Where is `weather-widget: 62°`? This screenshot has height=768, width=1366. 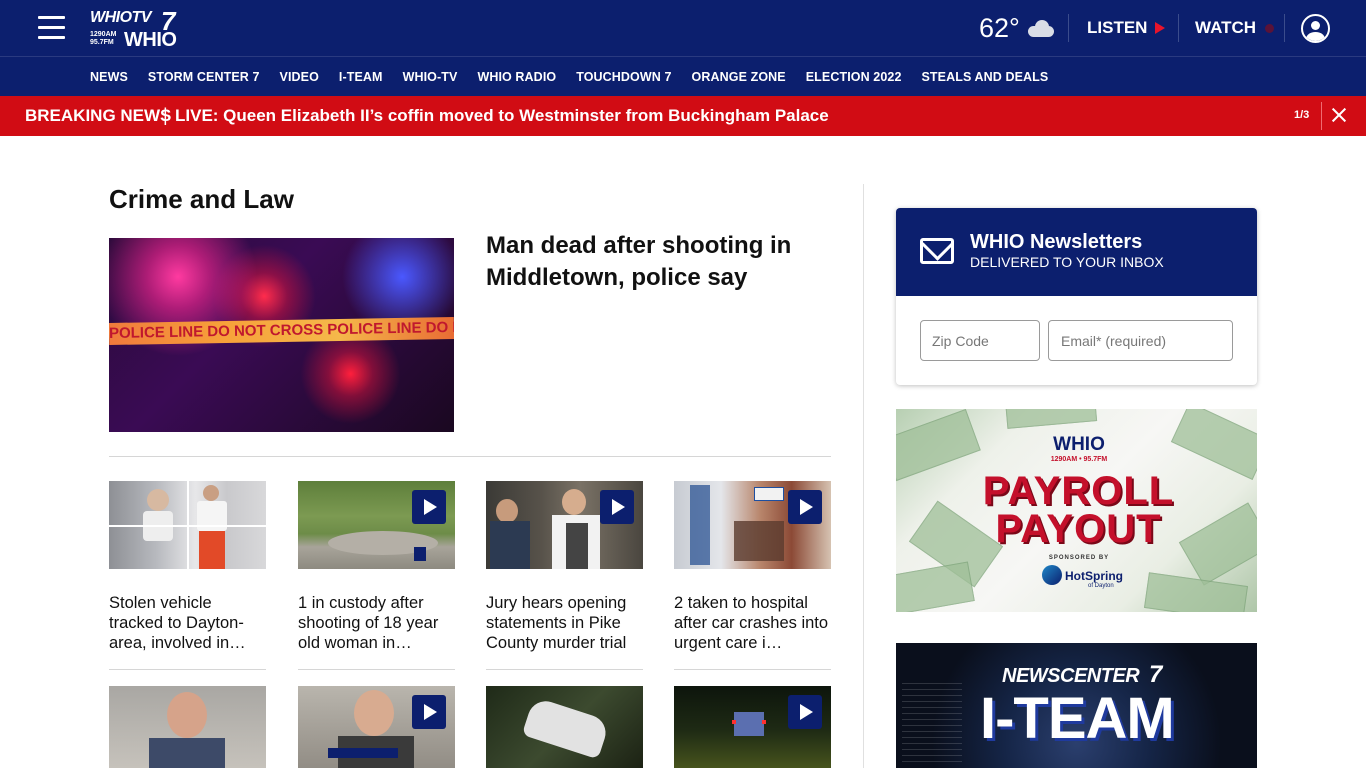
weather-widget: 62° is located at coordinates (1017, 28).